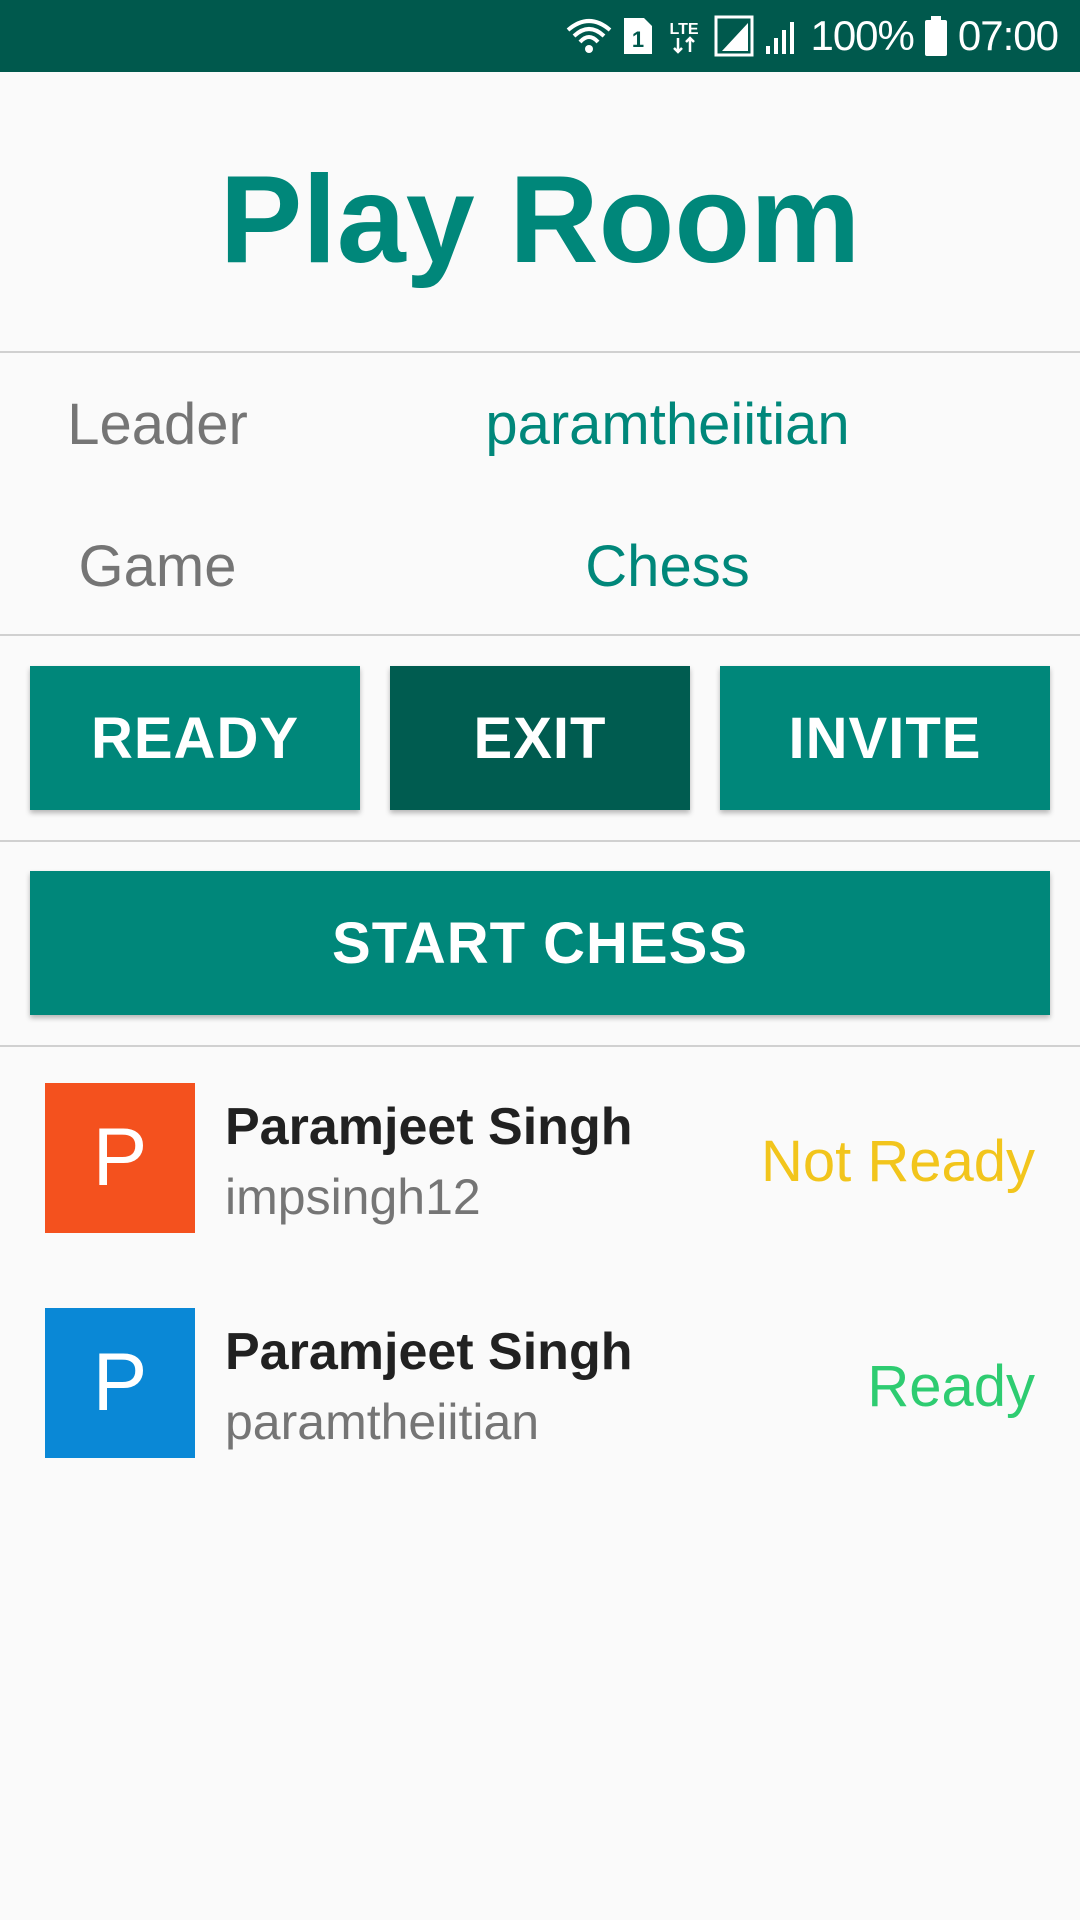 The image size is (1080, 1920). Describe the element at coordinates (638, 39) in the screenshot. I see `sim-badge: 1` at that location.